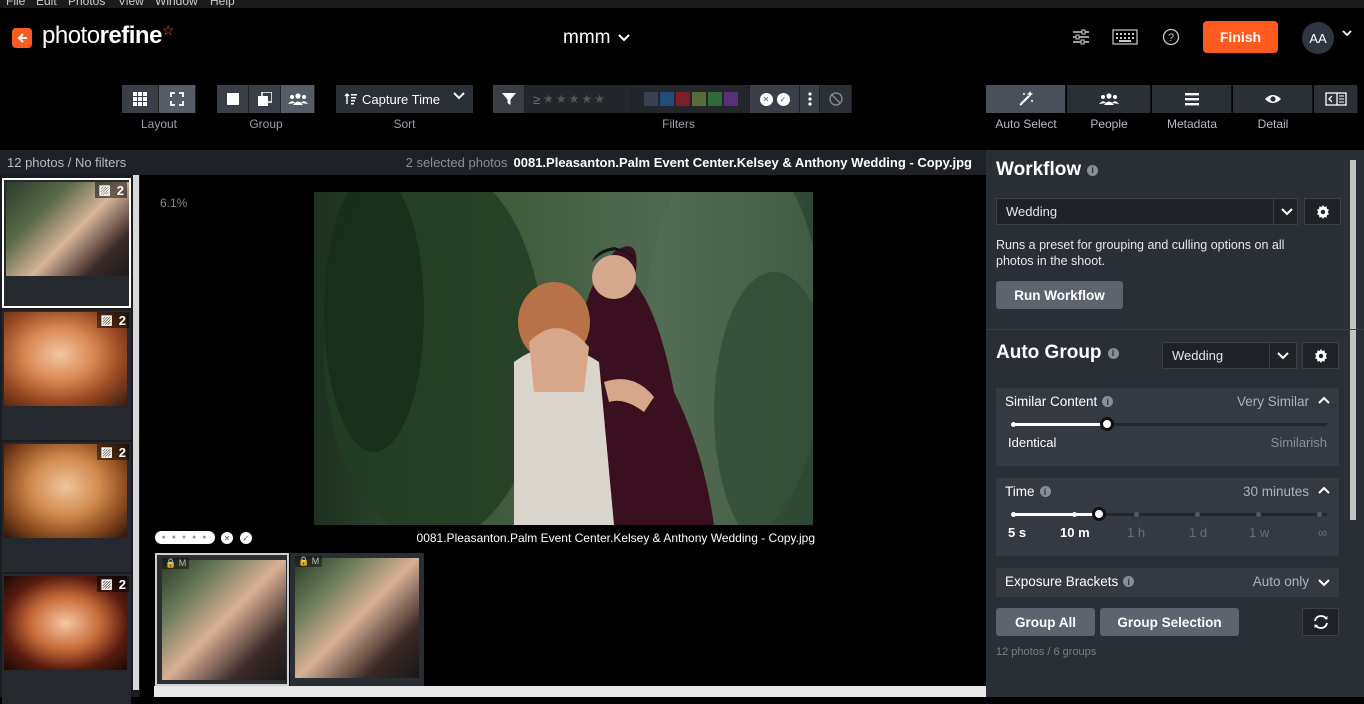  Describe the element at coordinates (1169, 622) in the screenshot. I see `group-selection-button: Group Selection` at that location.